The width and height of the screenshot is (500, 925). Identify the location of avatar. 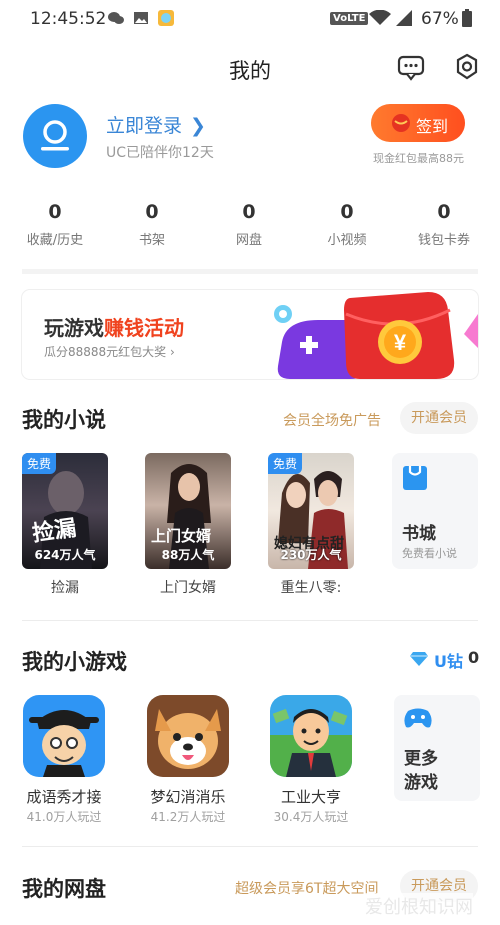
(55, 136).